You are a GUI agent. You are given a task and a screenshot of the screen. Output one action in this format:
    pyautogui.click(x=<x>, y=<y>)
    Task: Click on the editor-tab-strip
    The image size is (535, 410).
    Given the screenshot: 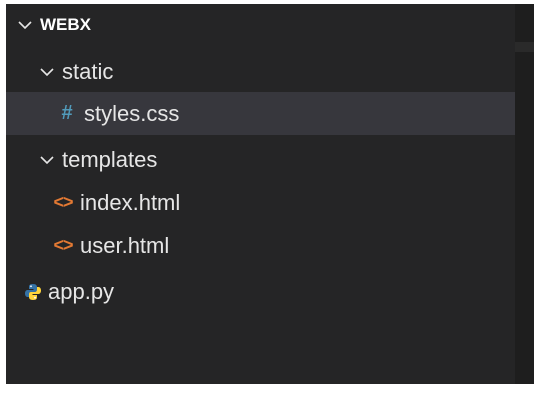 What is the action you would take?
    pyautogui.click(x=524, y=47)
    